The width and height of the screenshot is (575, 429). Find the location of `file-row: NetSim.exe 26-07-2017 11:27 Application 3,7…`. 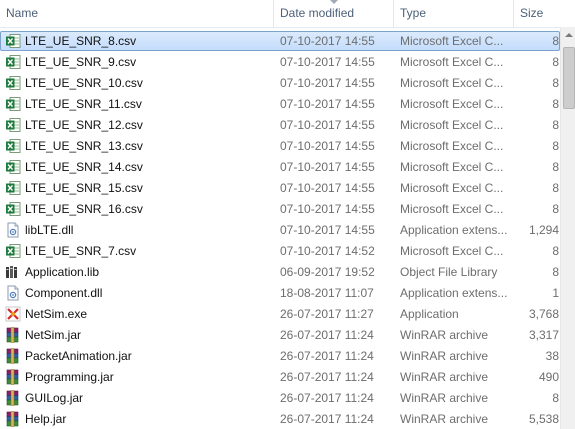

file-row: NetSim.exe 26-07-2017 11:27 Application 3,7… is located at coordinates (280, 314).